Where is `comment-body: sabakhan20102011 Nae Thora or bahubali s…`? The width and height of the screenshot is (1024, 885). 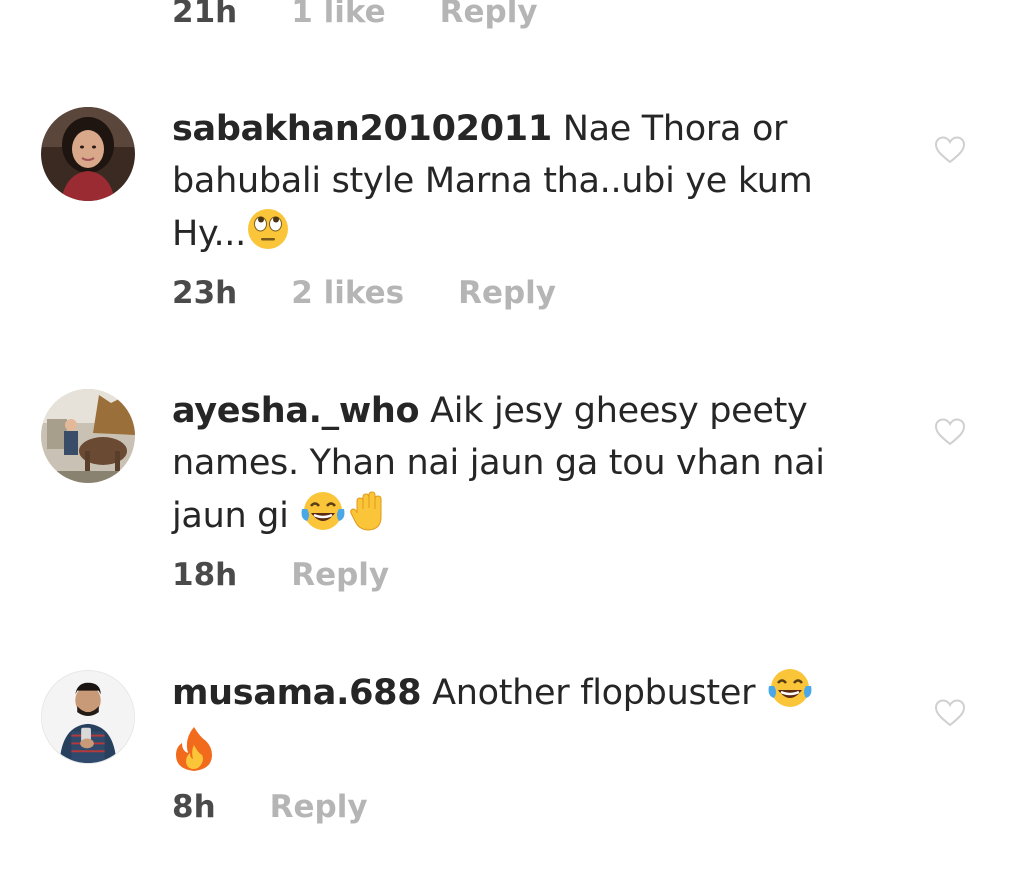 comment-body: sabakhan20102011 Nae Thora or bahubali s… is located at coordinates (532, 184).